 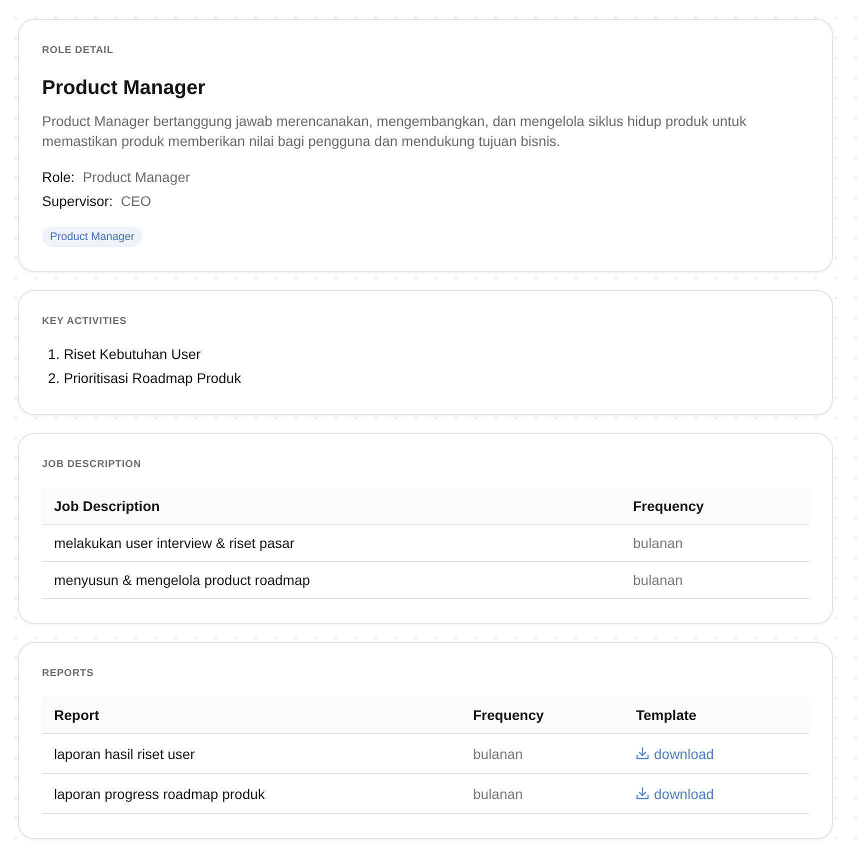 What do you see at coordinates (68, 674) in the screenshot?
I see `section-label: REPORTS` at bounding box center [68, 674].